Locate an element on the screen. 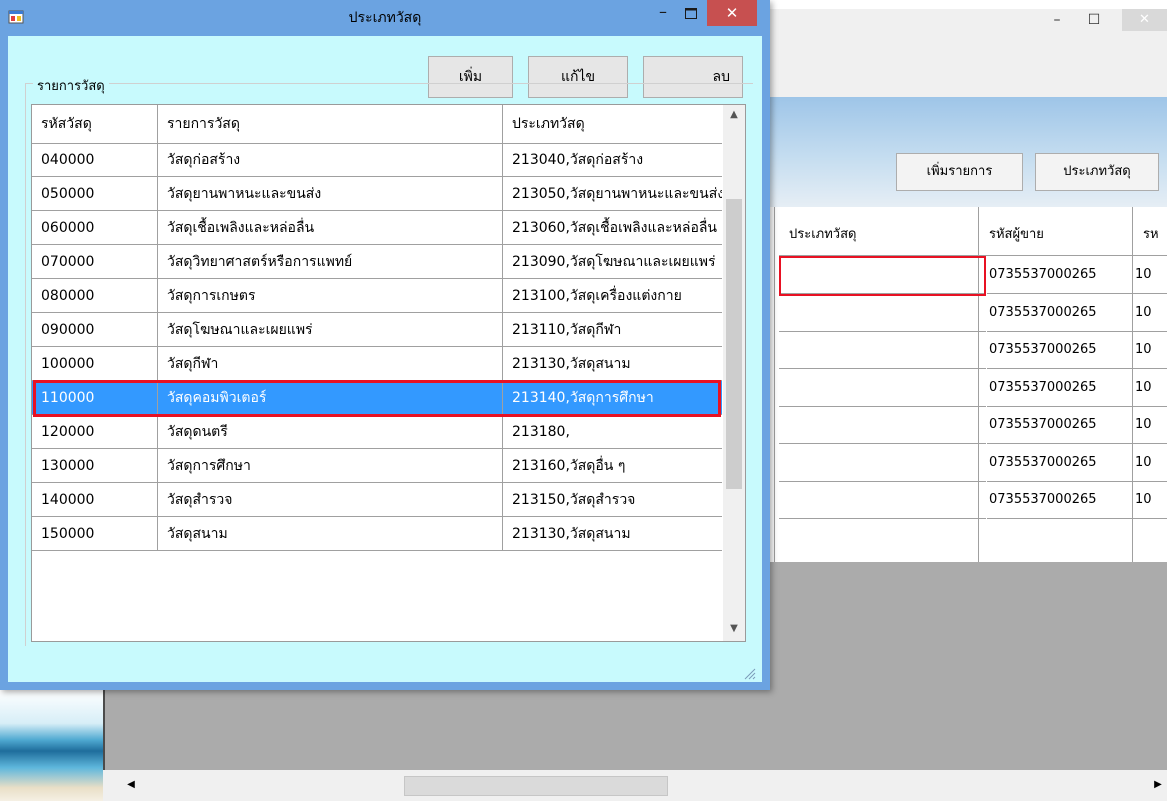  list-cell-name: วัสดุวิทยาศาสตร์หรือการแพทย์ is located at coordinates (330, 262).